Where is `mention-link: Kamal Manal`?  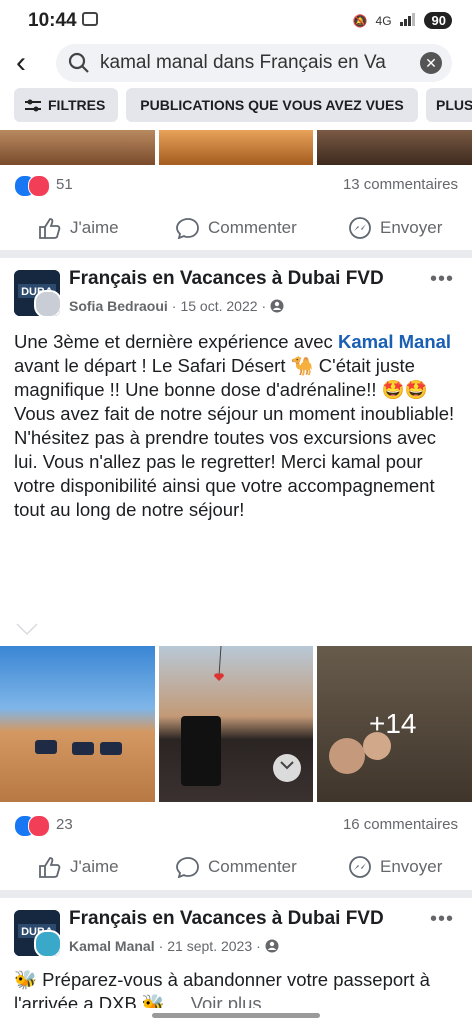
mention-link: Kamal Manal is located at coordinates (394, 341).